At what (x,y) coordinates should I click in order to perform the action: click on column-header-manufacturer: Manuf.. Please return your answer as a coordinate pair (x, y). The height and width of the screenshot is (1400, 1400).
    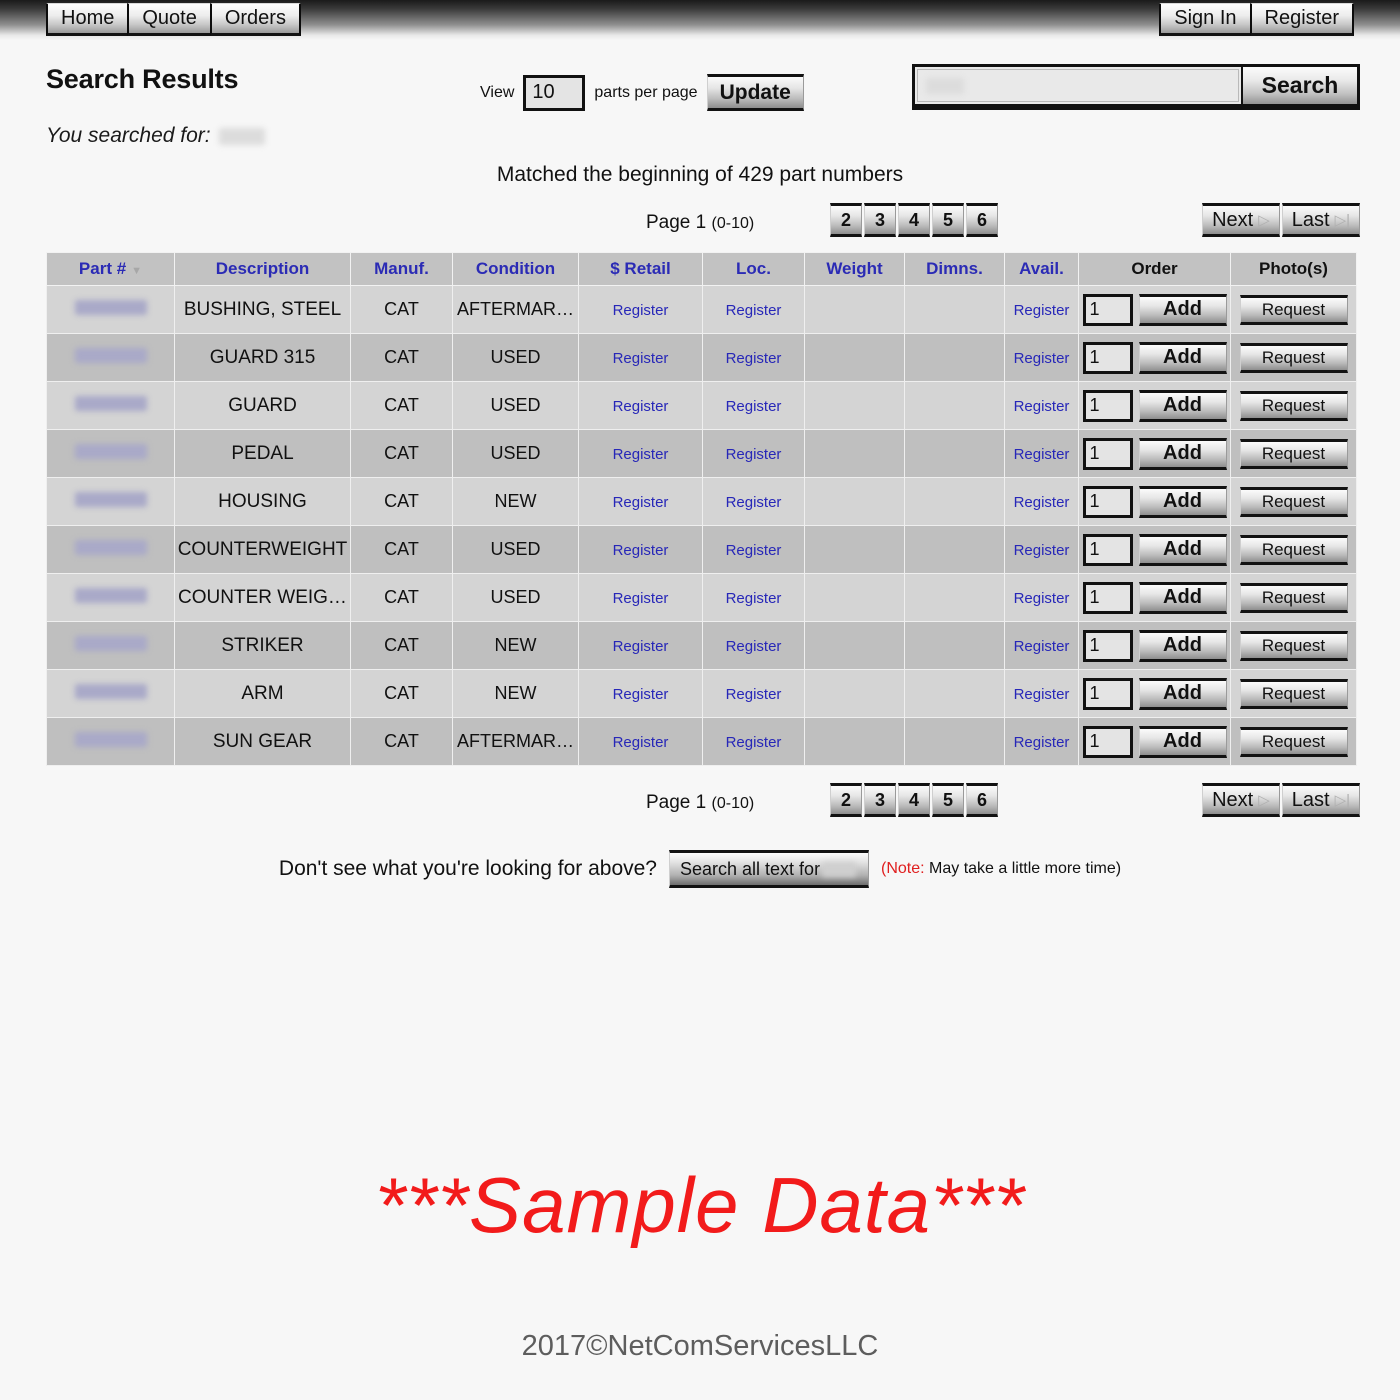
    Looking at the image, I should click on (401, 269).